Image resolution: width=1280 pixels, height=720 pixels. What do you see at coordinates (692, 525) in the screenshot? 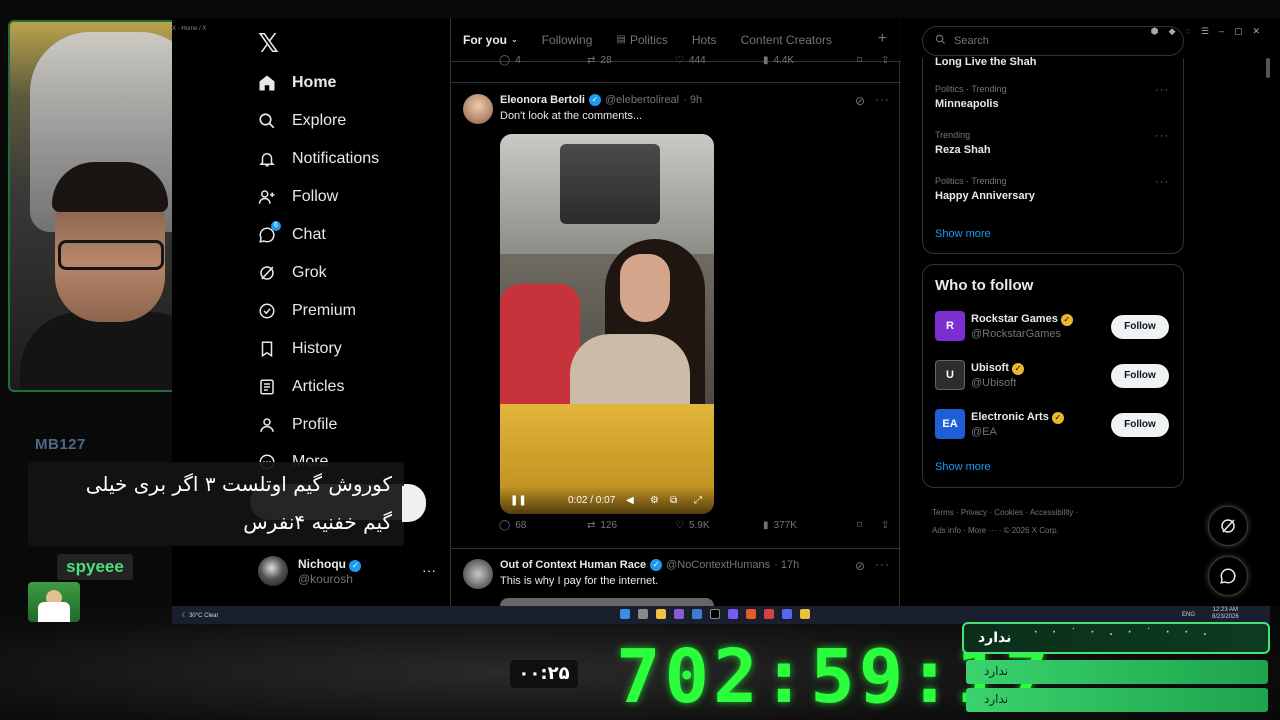
I see `like-button: ♡ 5.9K` at bounding box center [692, 525].